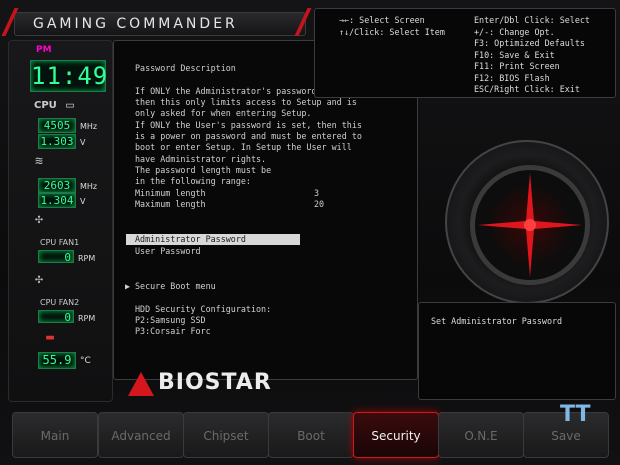 The width and height of the screenshot is (620, 465). I want to click on key-help-line: ↑↓/Click: Select Item, so click(392, 32).